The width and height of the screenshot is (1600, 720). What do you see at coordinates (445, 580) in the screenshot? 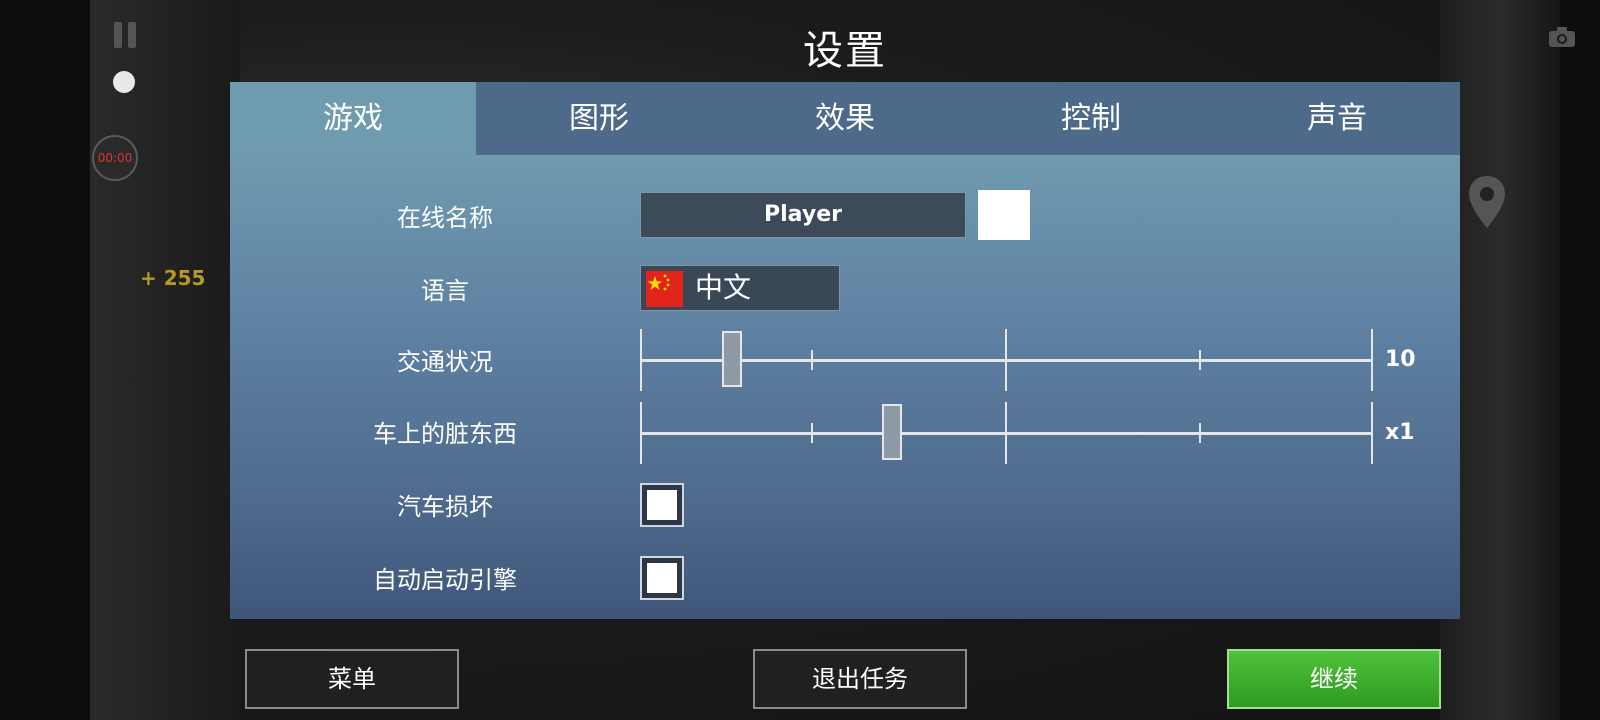
I see `auto-start-label: 自动启动引擎` at bounding box center [445, 580].